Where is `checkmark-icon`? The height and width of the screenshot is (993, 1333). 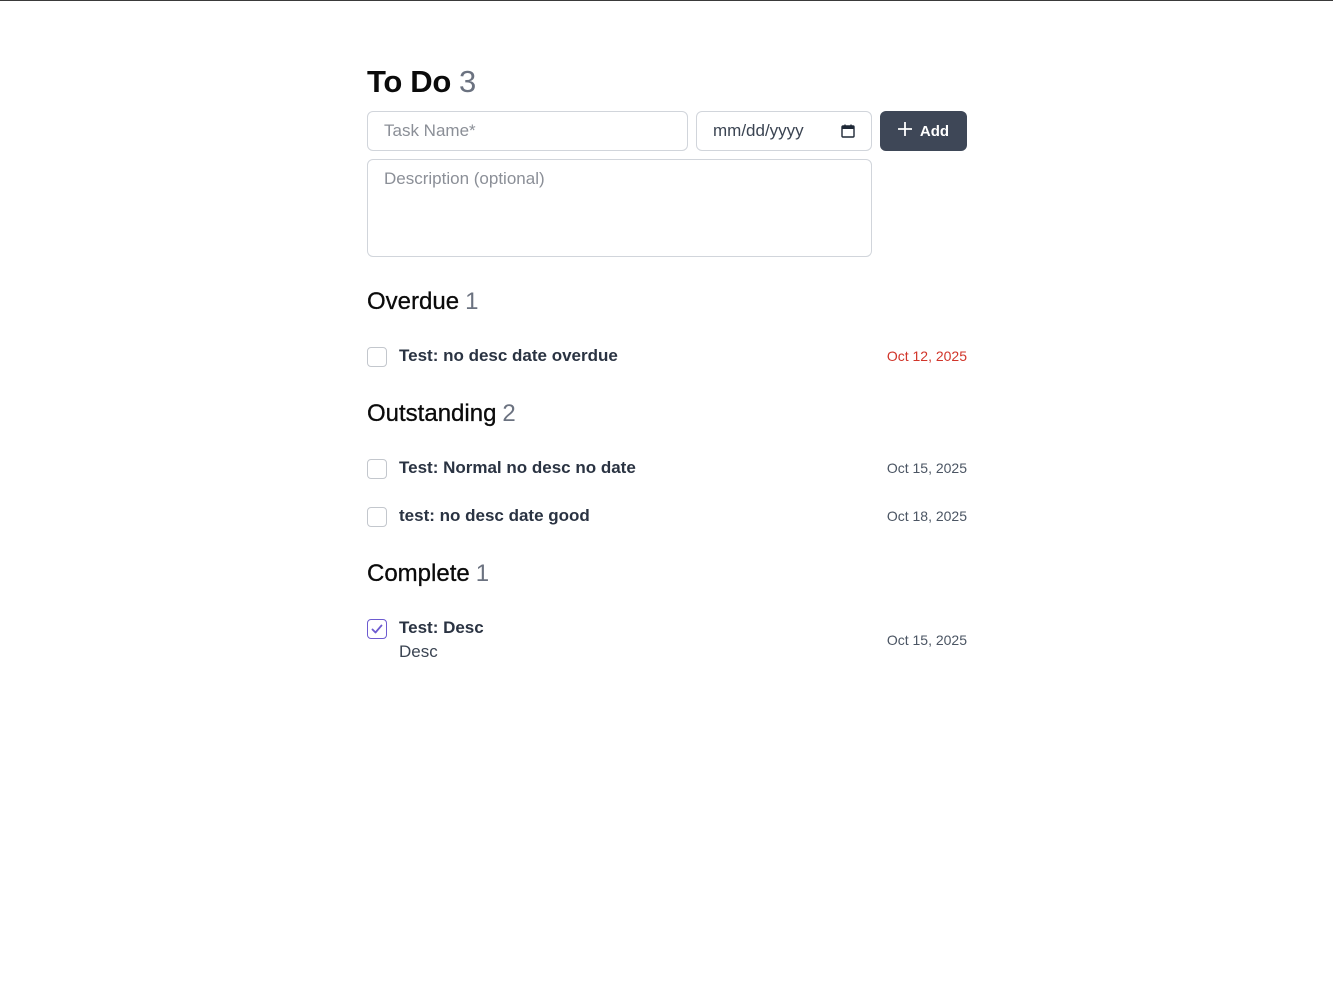
checkmark-icon is located at coordinates (377, 629).